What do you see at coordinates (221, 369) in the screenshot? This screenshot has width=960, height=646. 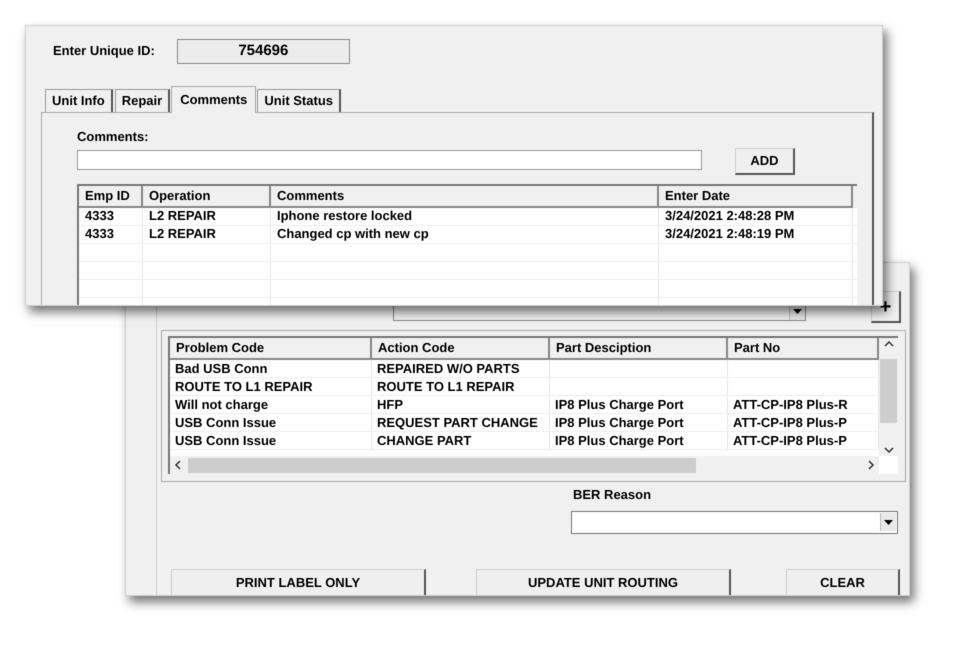 I see `table-cell-text: Bad USB Conn` at bounding box center [221, 369].